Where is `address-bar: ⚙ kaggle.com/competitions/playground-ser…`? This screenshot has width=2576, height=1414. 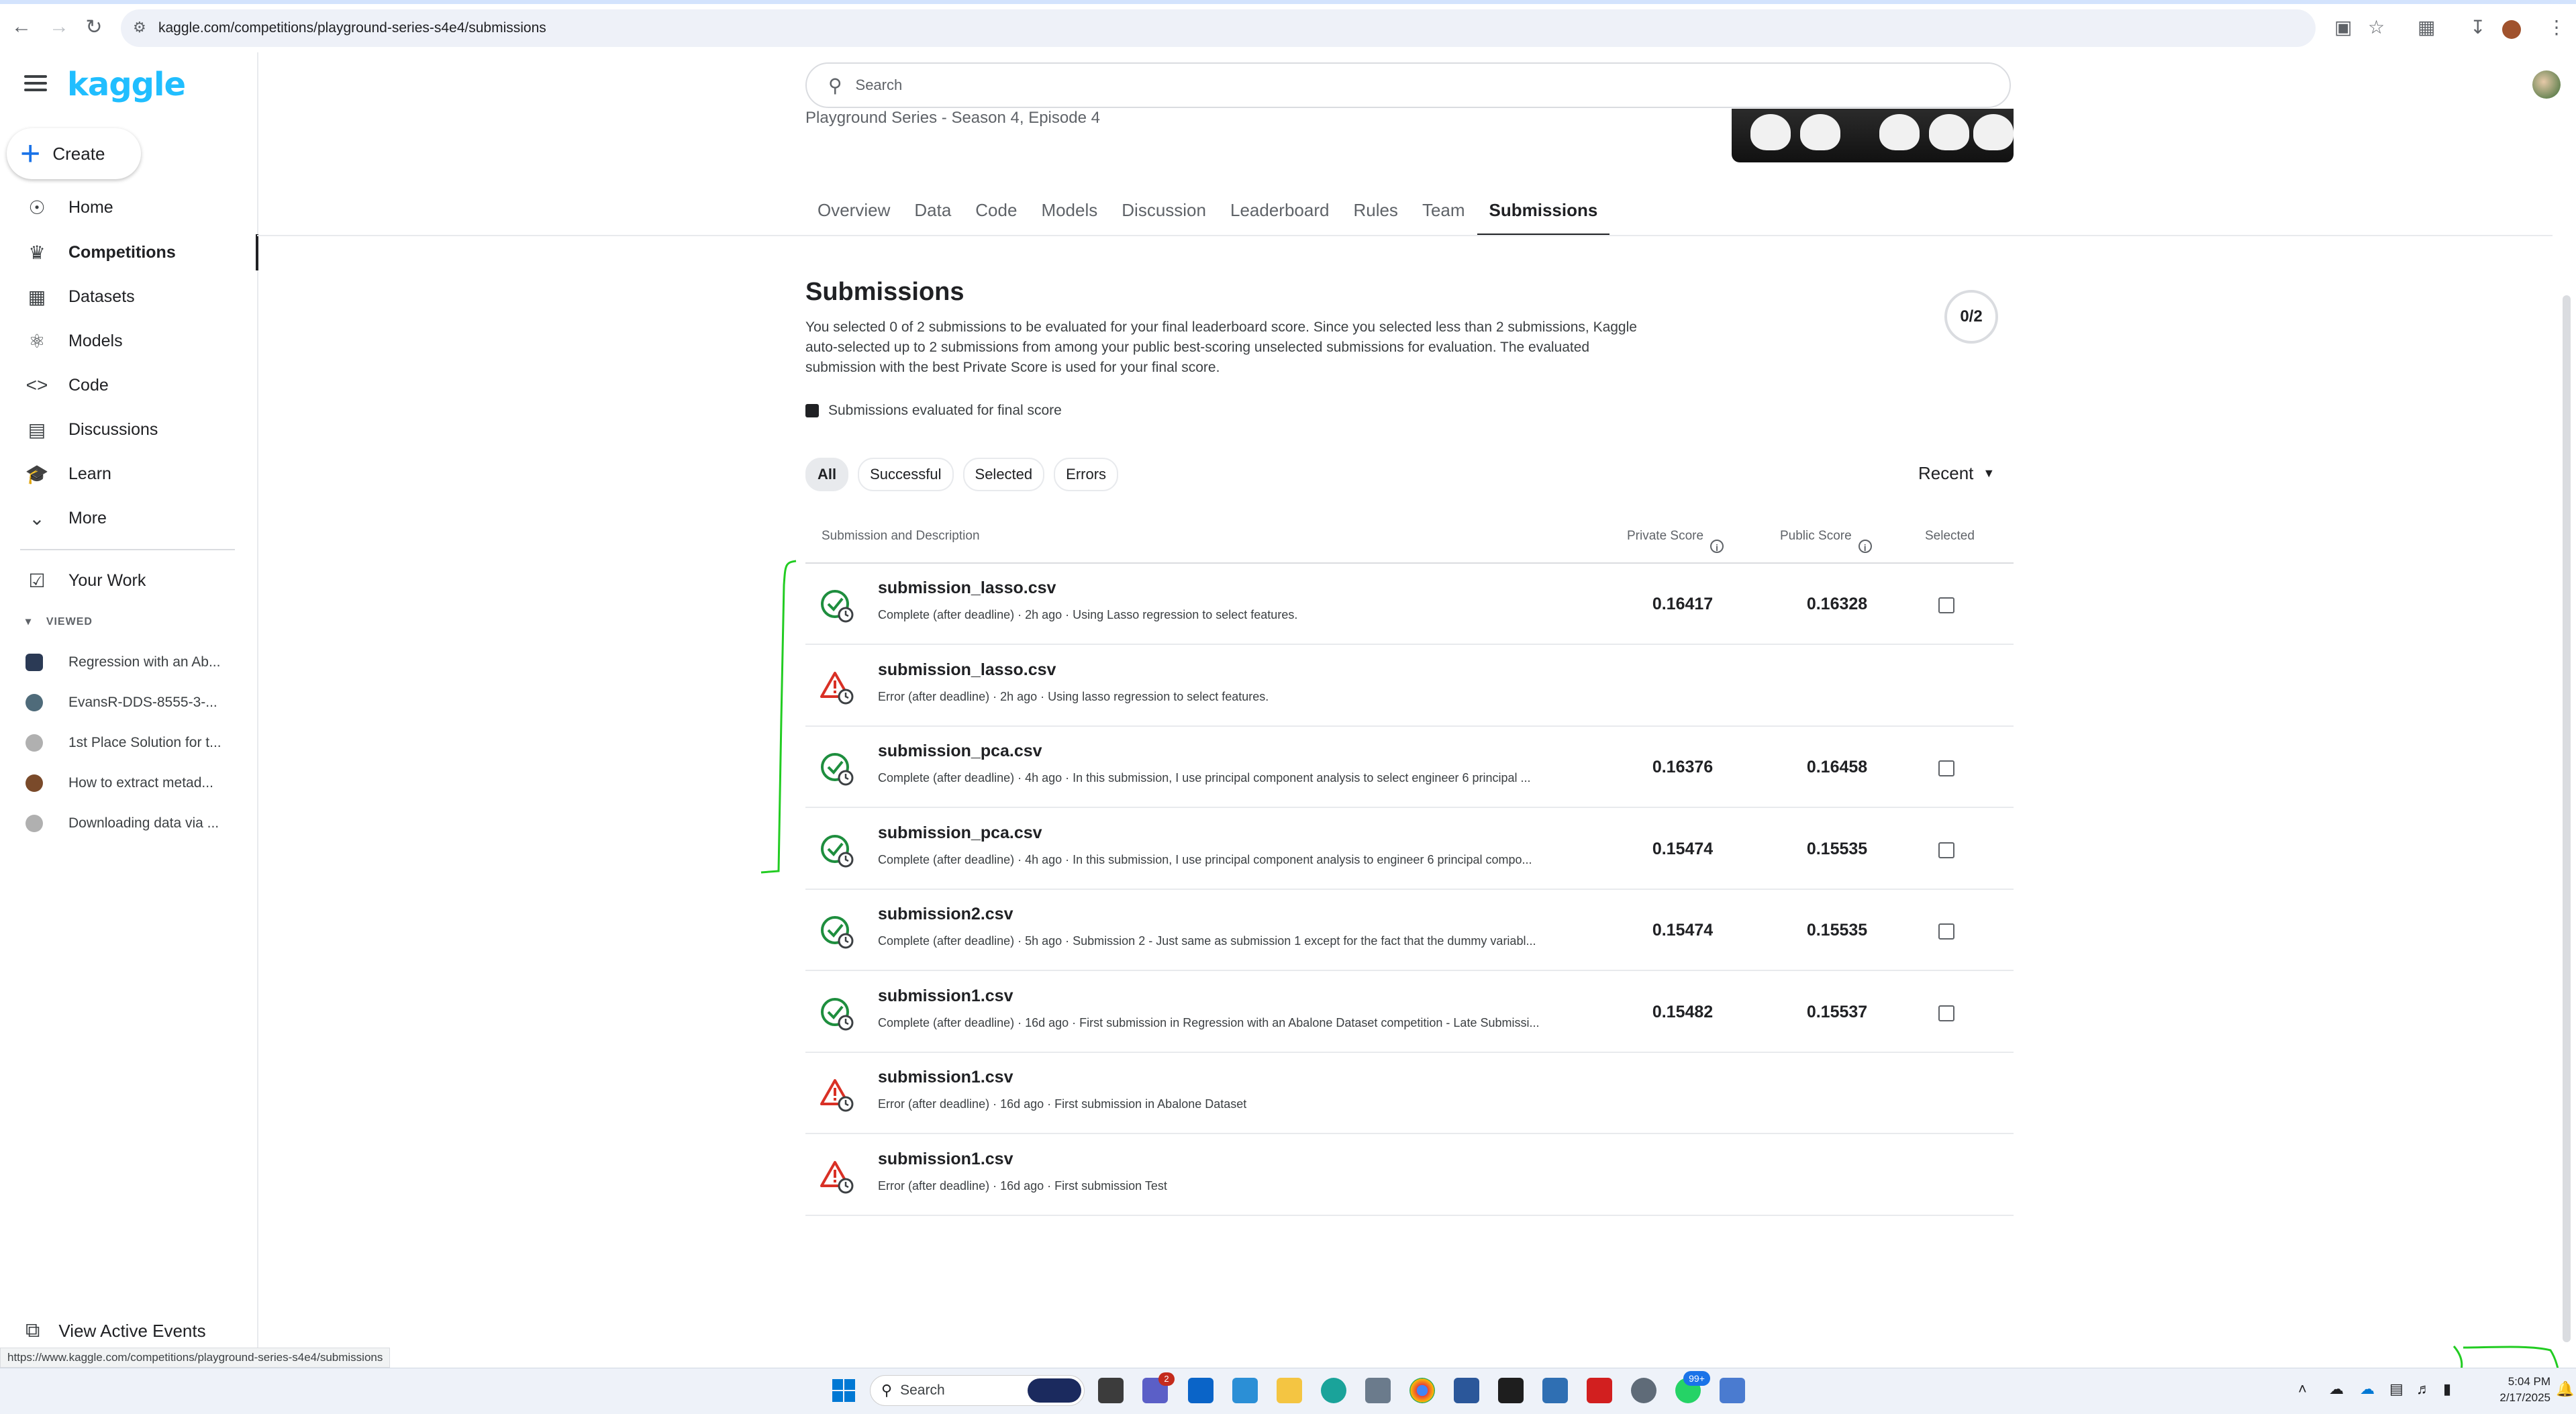
address-bar: ⚙ kaggle.com/competitions/playground-ser… is located at coordinates (1218, 28).